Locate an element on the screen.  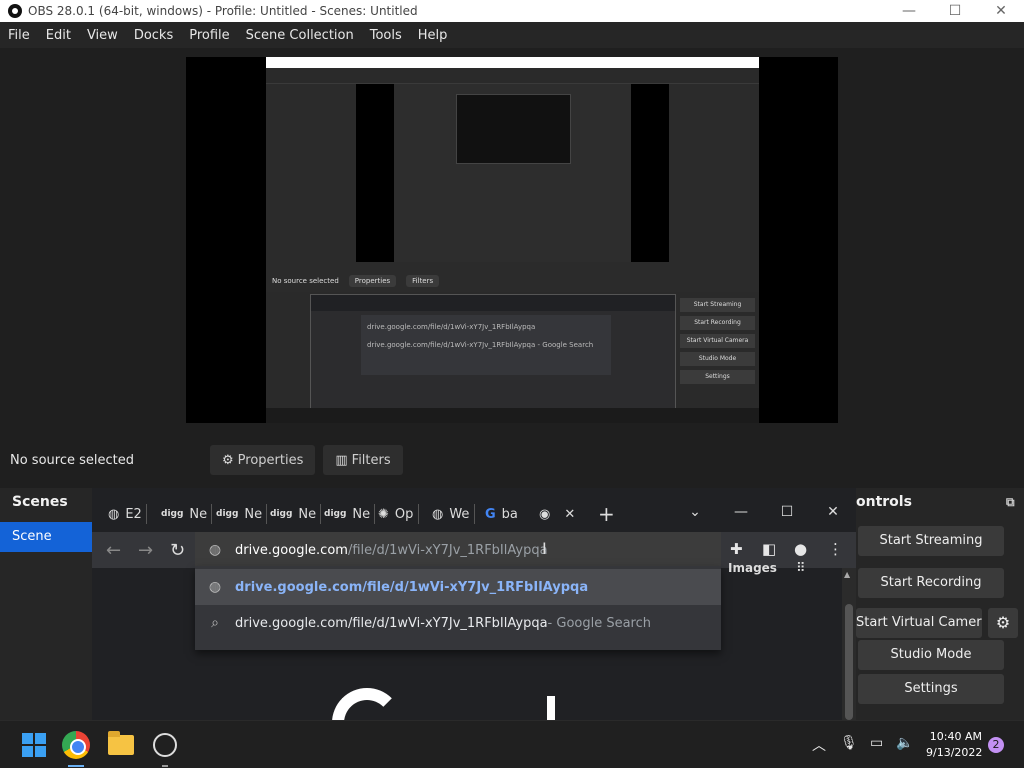
microphone-icon: 🎙 is located at coordinates (849, 743).